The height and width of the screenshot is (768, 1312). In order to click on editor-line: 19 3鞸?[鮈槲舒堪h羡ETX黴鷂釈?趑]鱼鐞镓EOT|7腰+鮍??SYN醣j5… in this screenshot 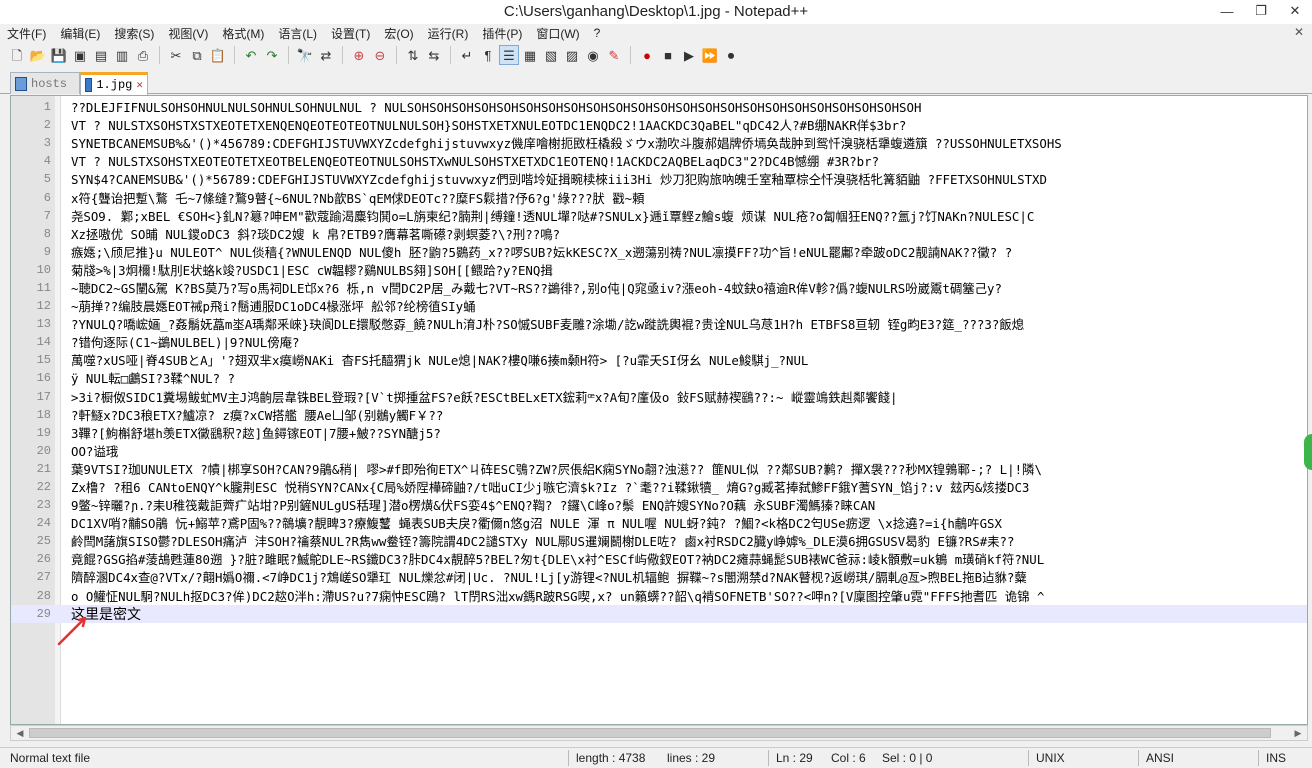, I will do `click(659, 433)`.